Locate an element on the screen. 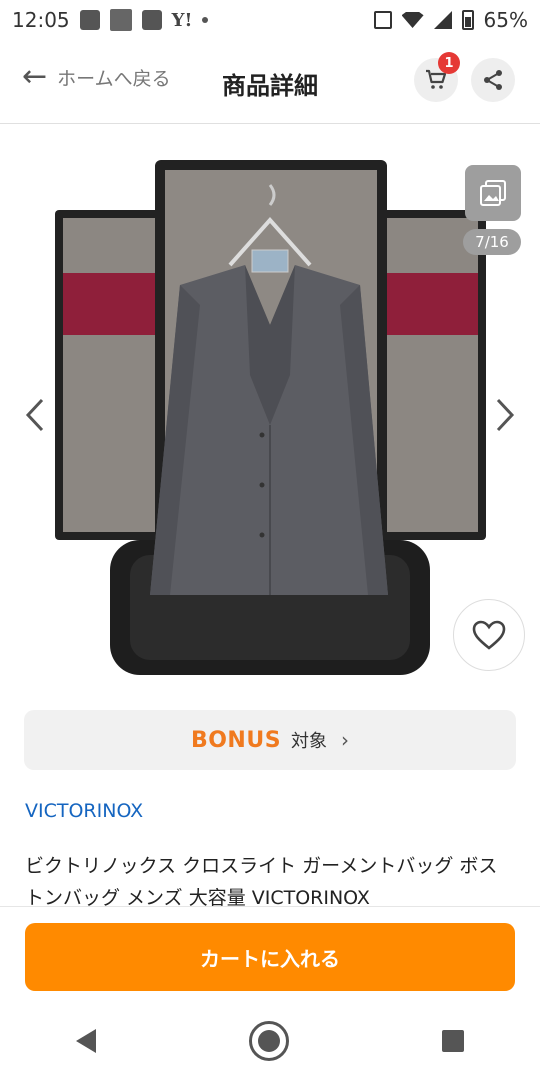 The width and height of the screenshot is (540, 1080). bonus-eligible-bar: BONUS 対象 › is located at coordinates (270, 740).